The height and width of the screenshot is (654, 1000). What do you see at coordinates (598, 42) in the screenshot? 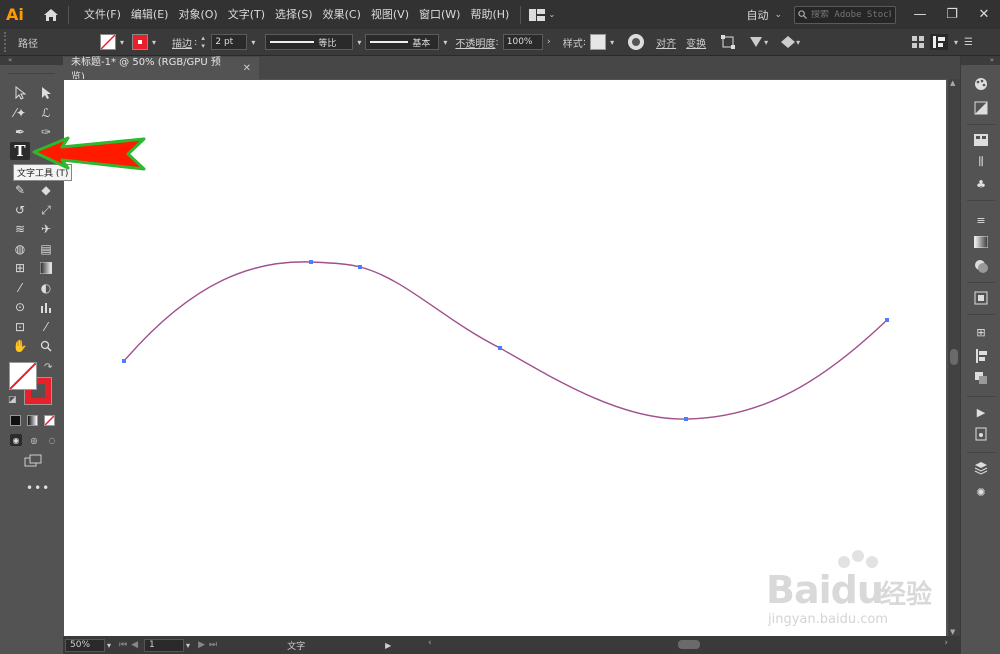
I see `graphic-style-swatch` at bounding box center [598, 42].